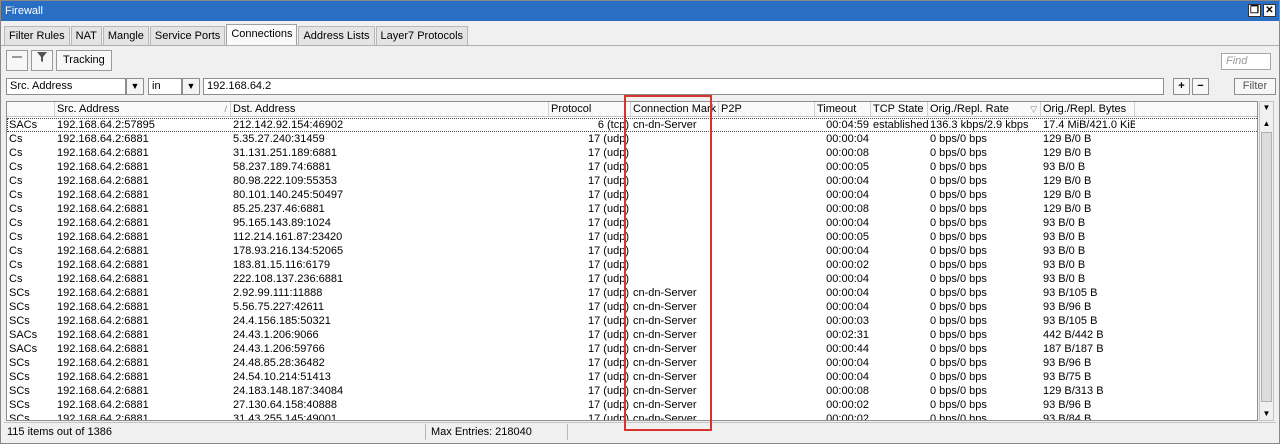  I want to click on column-header-label: Orig./Repl. Bytes, so click(1085, 109).